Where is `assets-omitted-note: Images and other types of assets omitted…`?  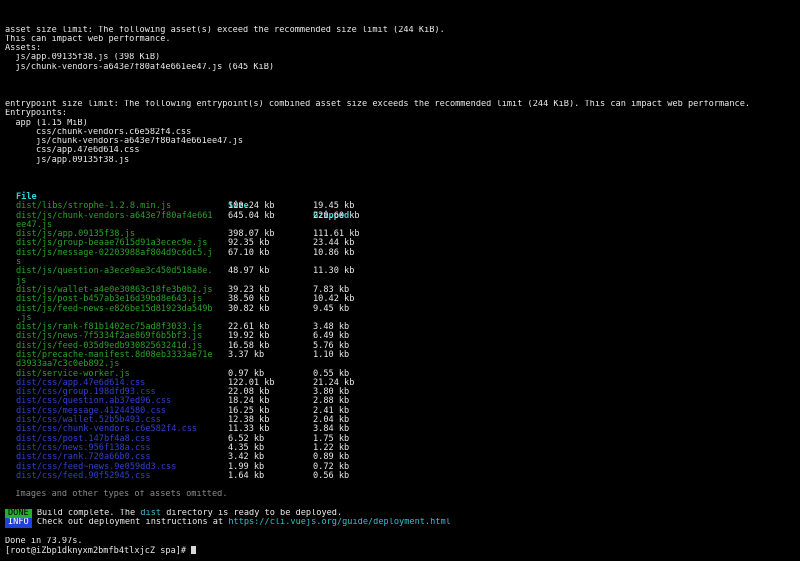 assets-omitted-note: Images and other types of assets omitted… is located at coordinates (121, 495).